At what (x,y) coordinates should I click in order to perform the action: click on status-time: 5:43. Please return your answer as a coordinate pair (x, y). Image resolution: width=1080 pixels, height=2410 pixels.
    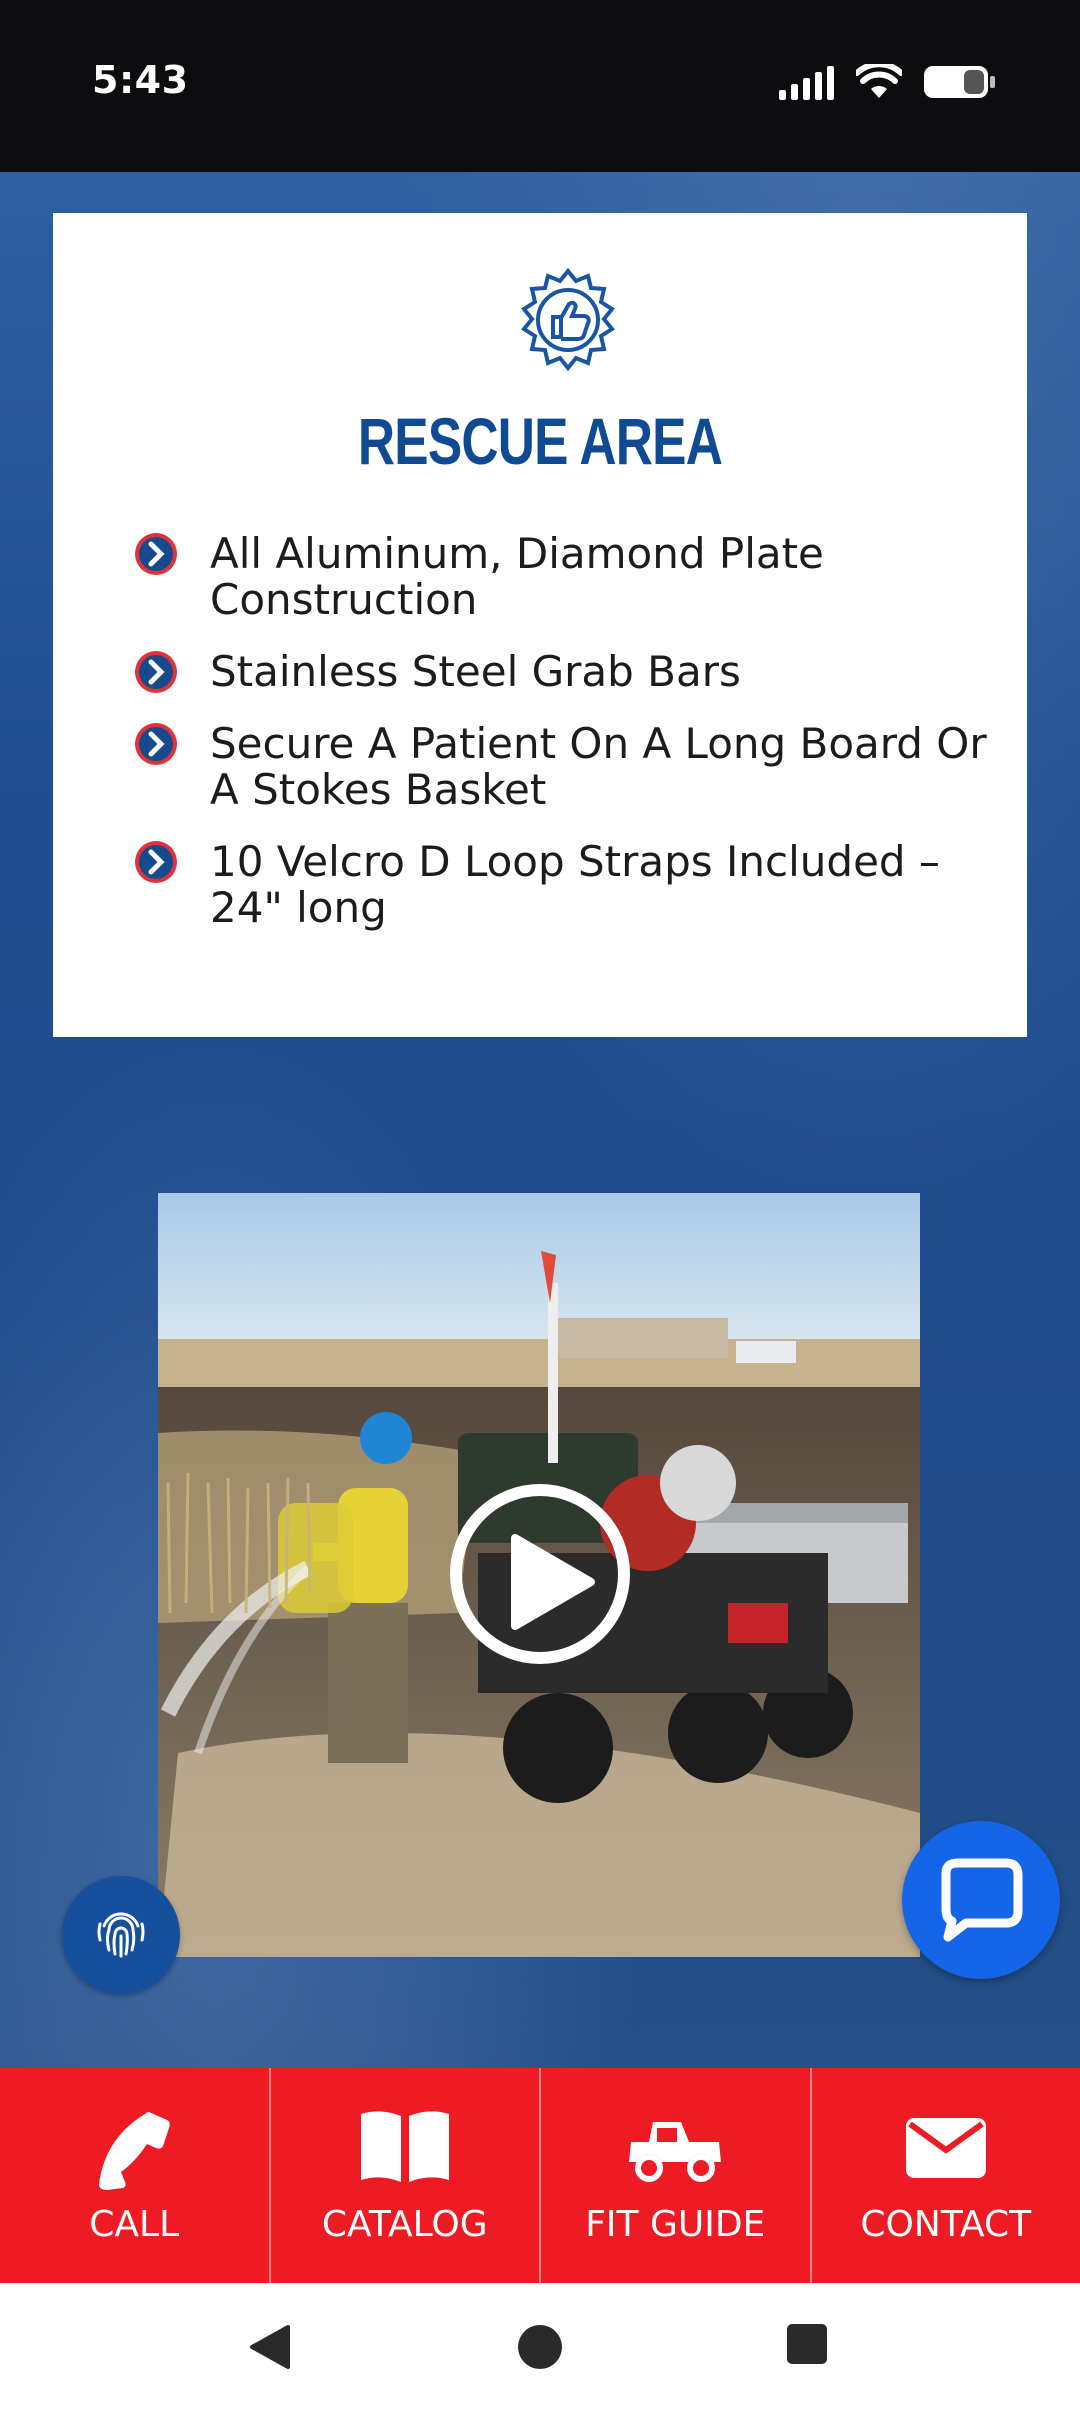
    Looking at the image, I should click on (140, 80).